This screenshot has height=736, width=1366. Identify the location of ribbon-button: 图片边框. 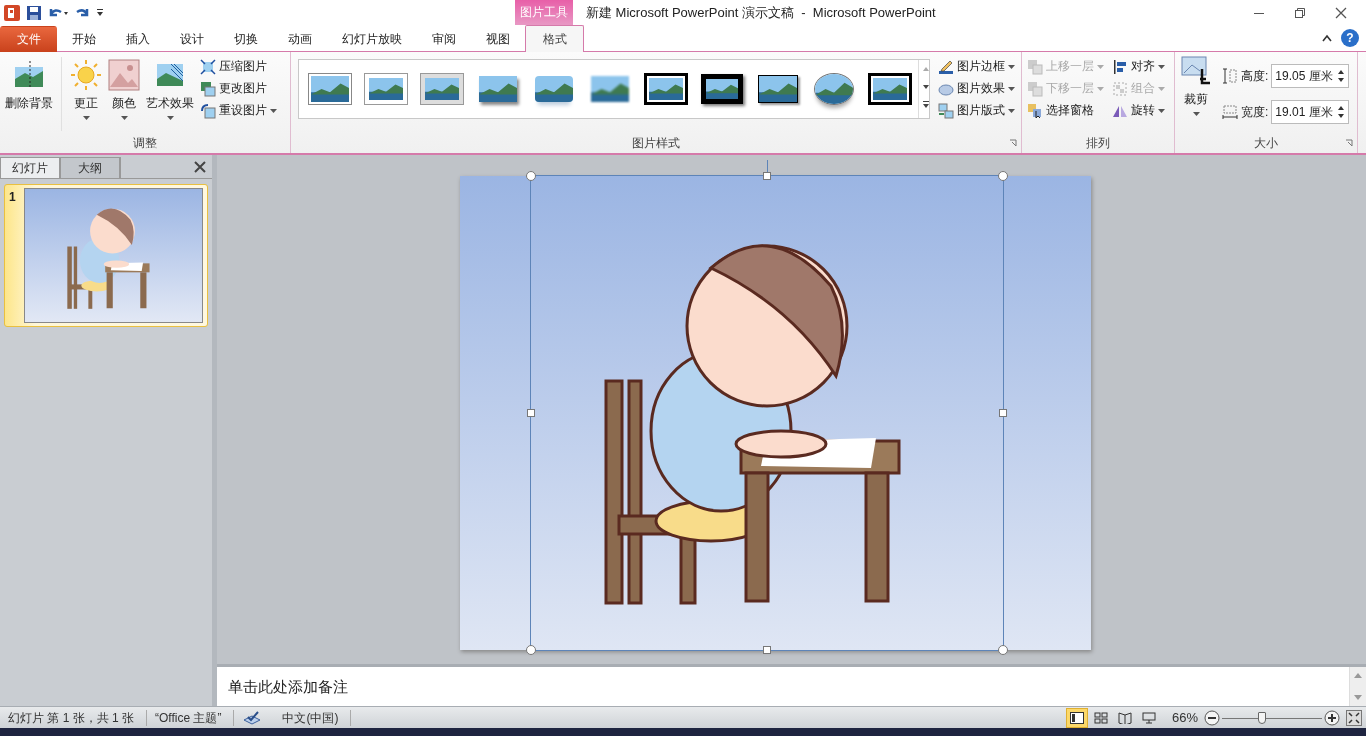
(976, 66).